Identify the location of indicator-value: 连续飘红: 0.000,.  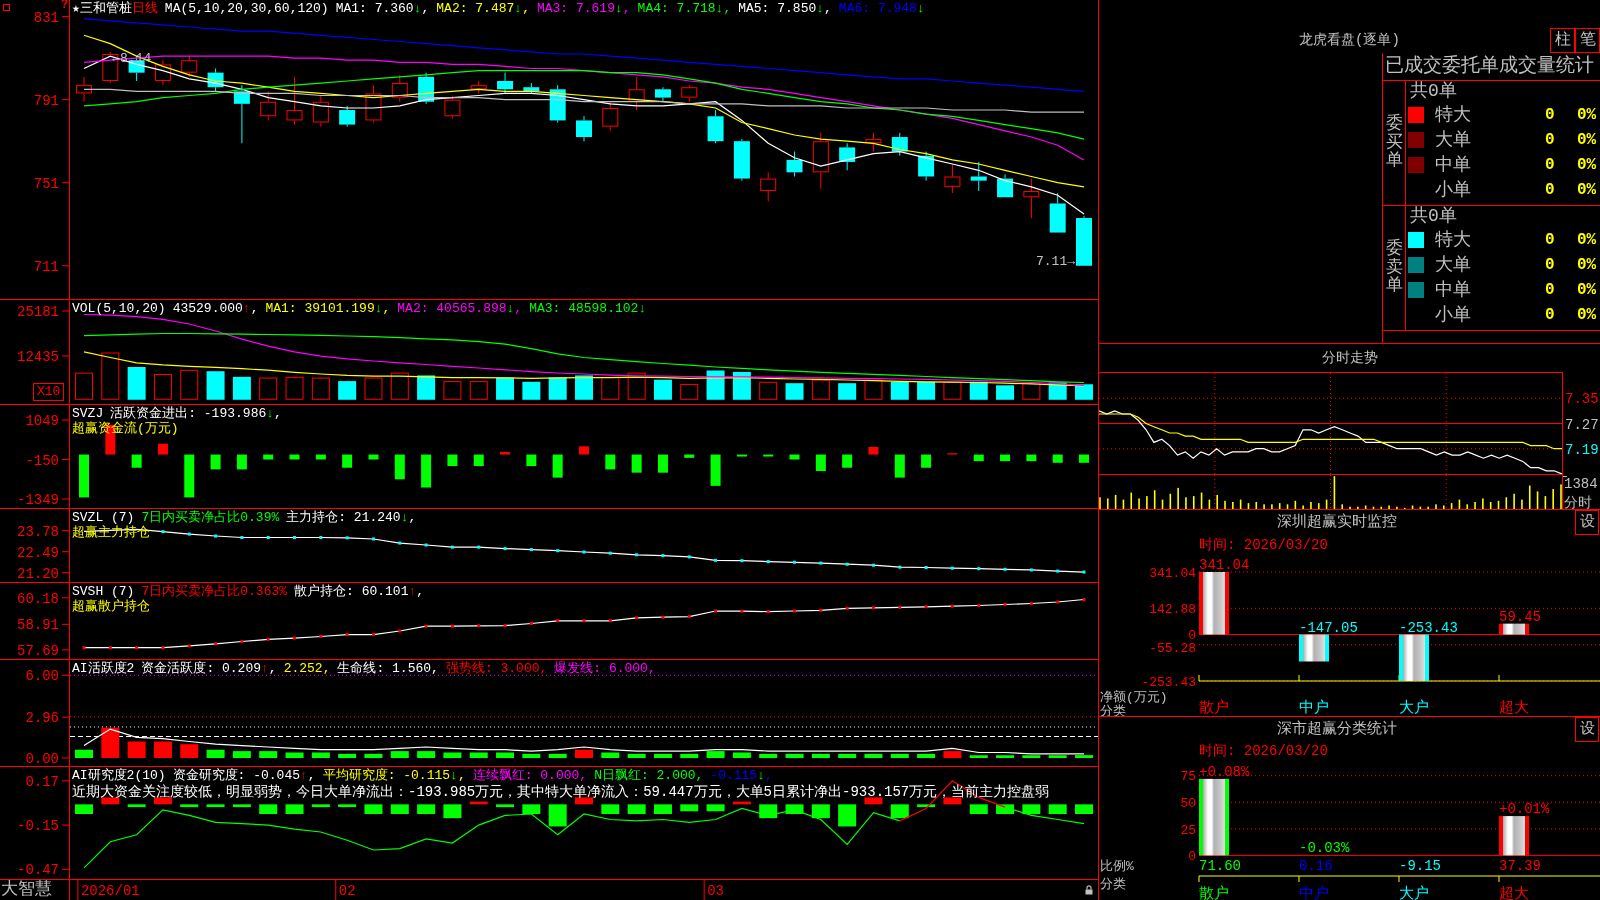
(530, 775).